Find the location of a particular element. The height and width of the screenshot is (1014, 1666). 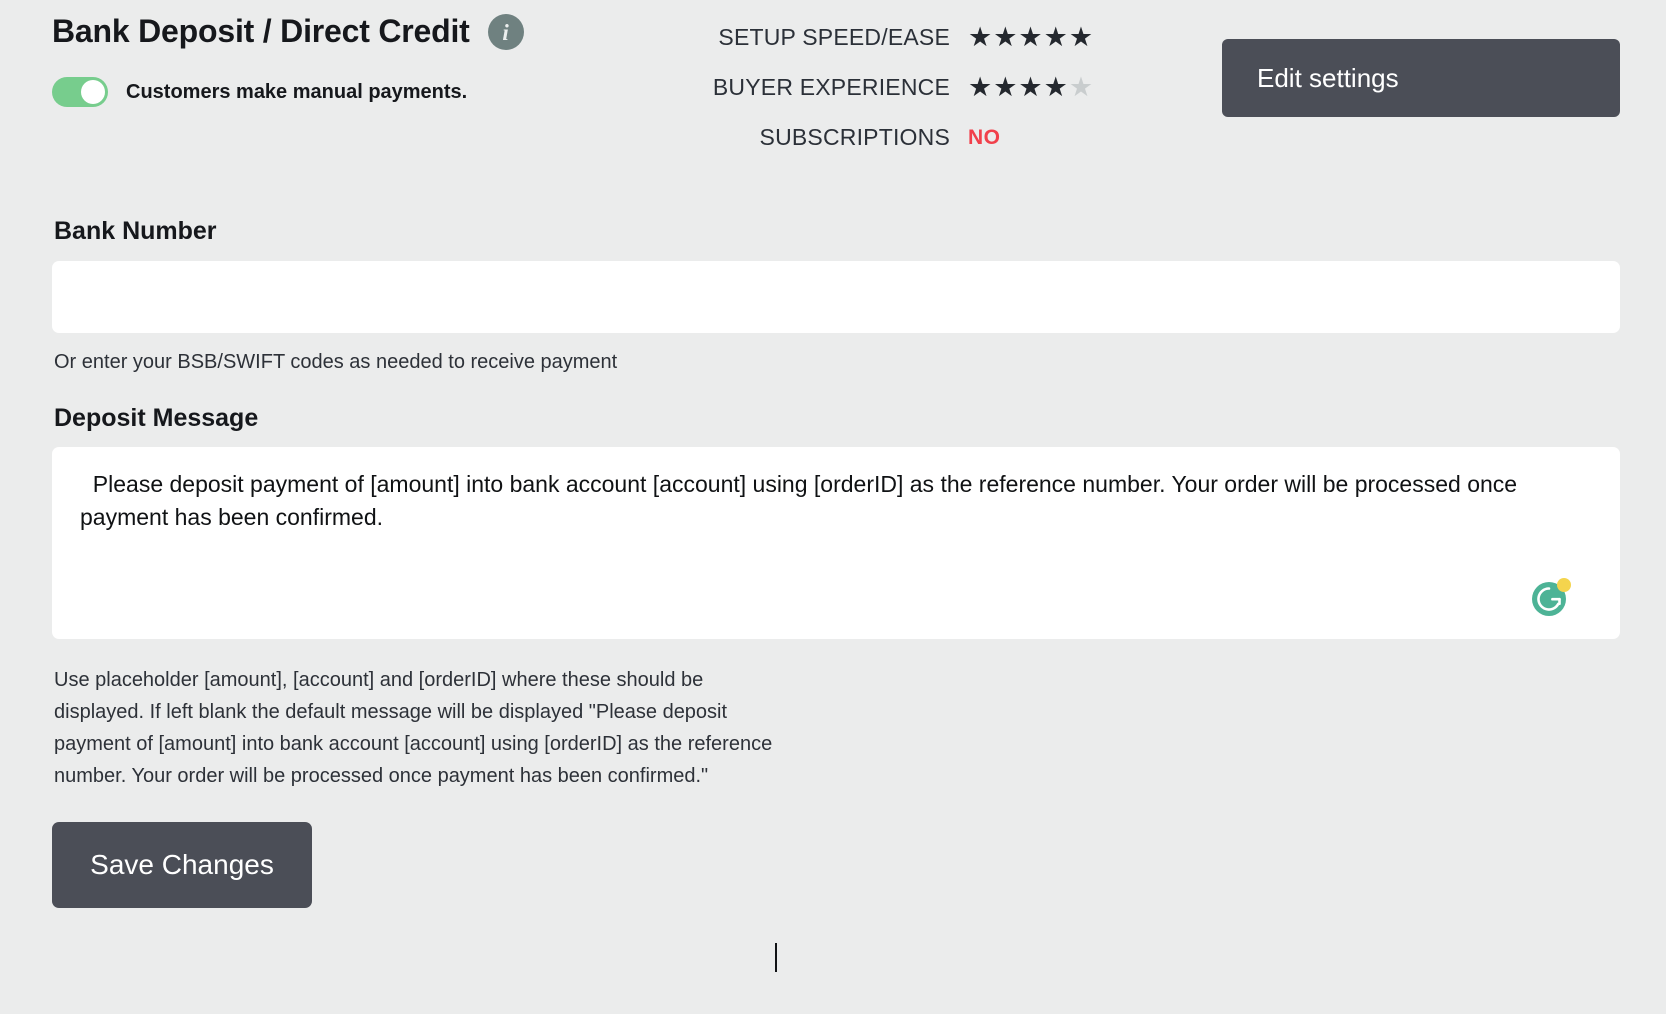

grammarly-icon is located at coordinates (1552, 596).